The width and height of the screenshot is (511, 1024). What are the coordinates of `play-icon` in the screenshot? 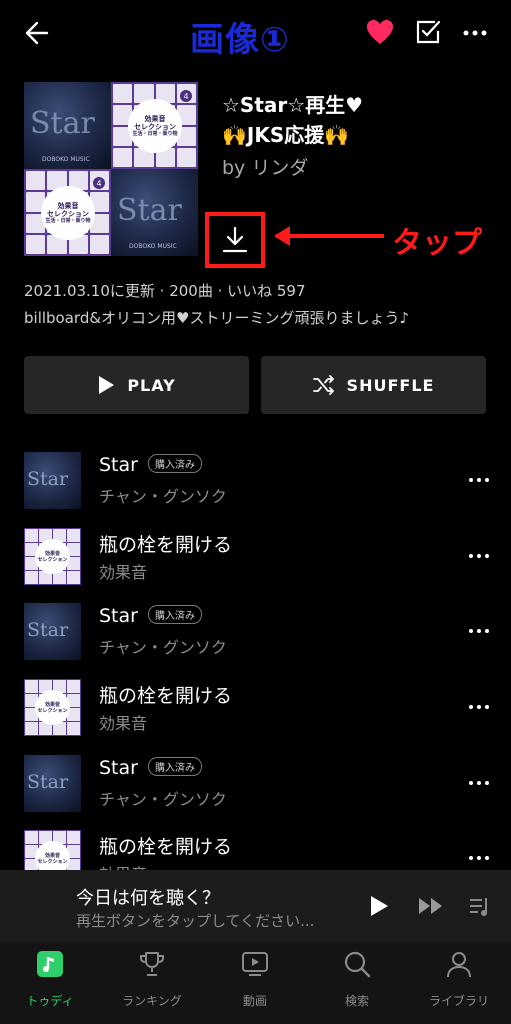 It's located at (107, 385).